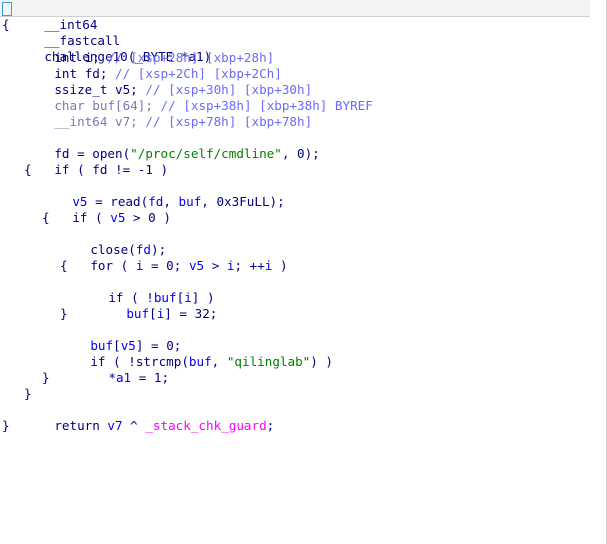 The width and height of the screenshot is (607, 544). What do you see at coordinates (153, 65) in the screenshot?
I see `decl-fd: int fd; // [xsp+2Ch] [xbp+2Ch]` at bounding box center [153, 65].